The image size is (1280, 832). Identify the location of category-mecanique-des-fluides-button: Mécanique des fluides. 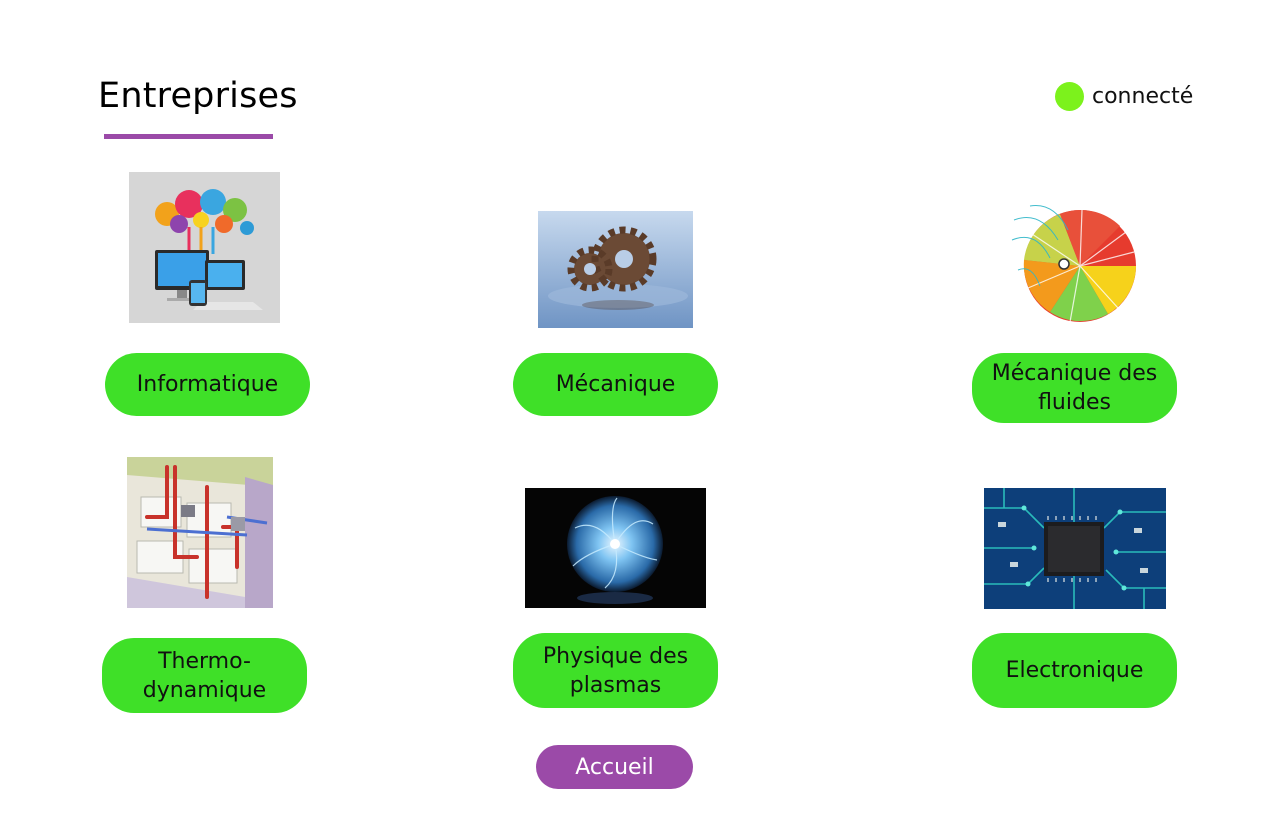
(1074, 388).